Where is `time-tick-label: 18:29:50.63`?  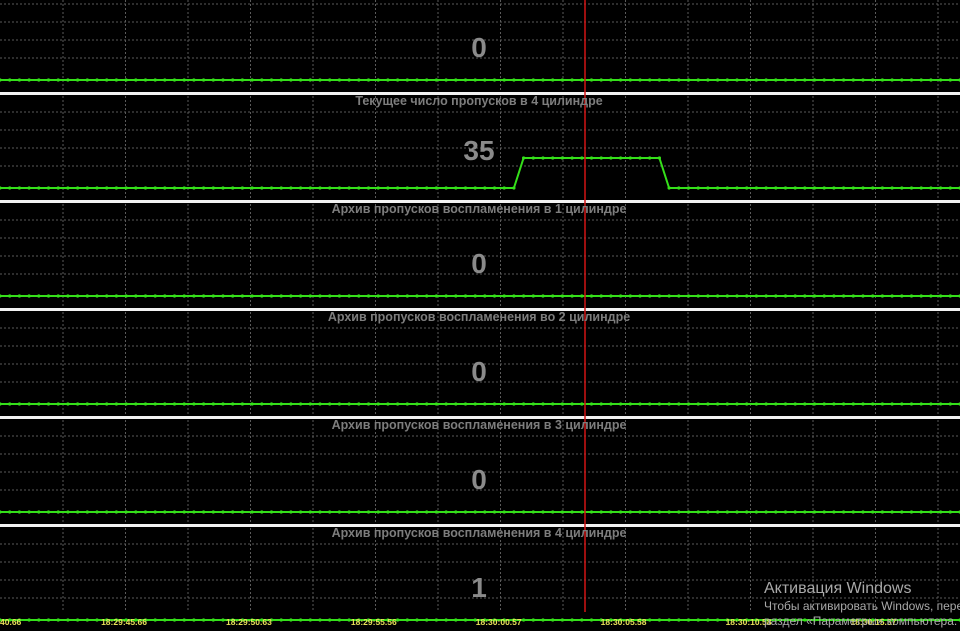 time-tick-label: 18:29:50.63 is located at coordinates (249, 622).